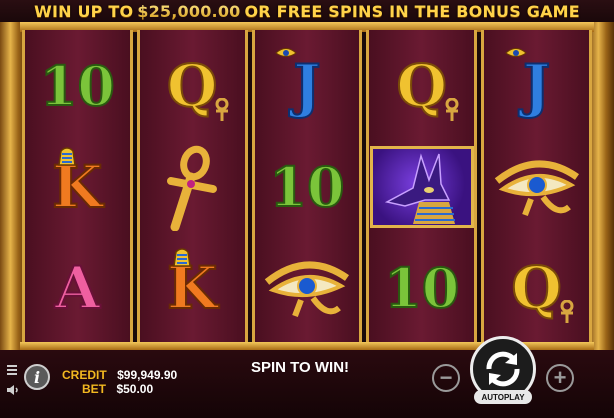 This screenshot has width=614, height=418. I want to click on banner-amount: $25,000.00, so click(189, 11).